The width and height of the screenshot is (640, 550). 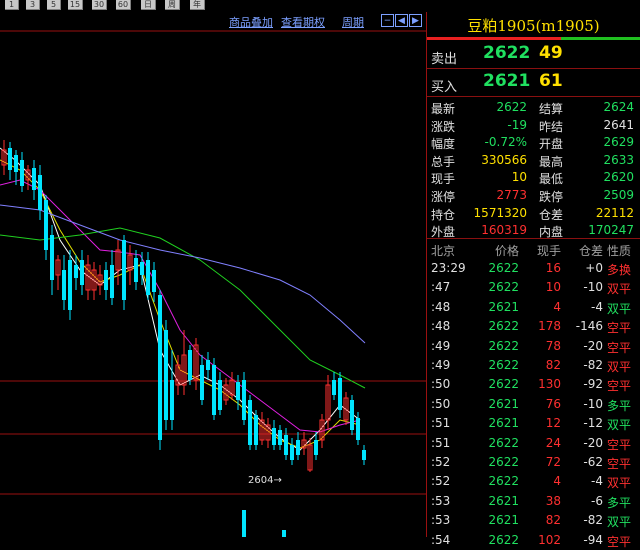 I want to click on tick-row: :50 2621 76 -10 多平, so click(x=533, y=403).